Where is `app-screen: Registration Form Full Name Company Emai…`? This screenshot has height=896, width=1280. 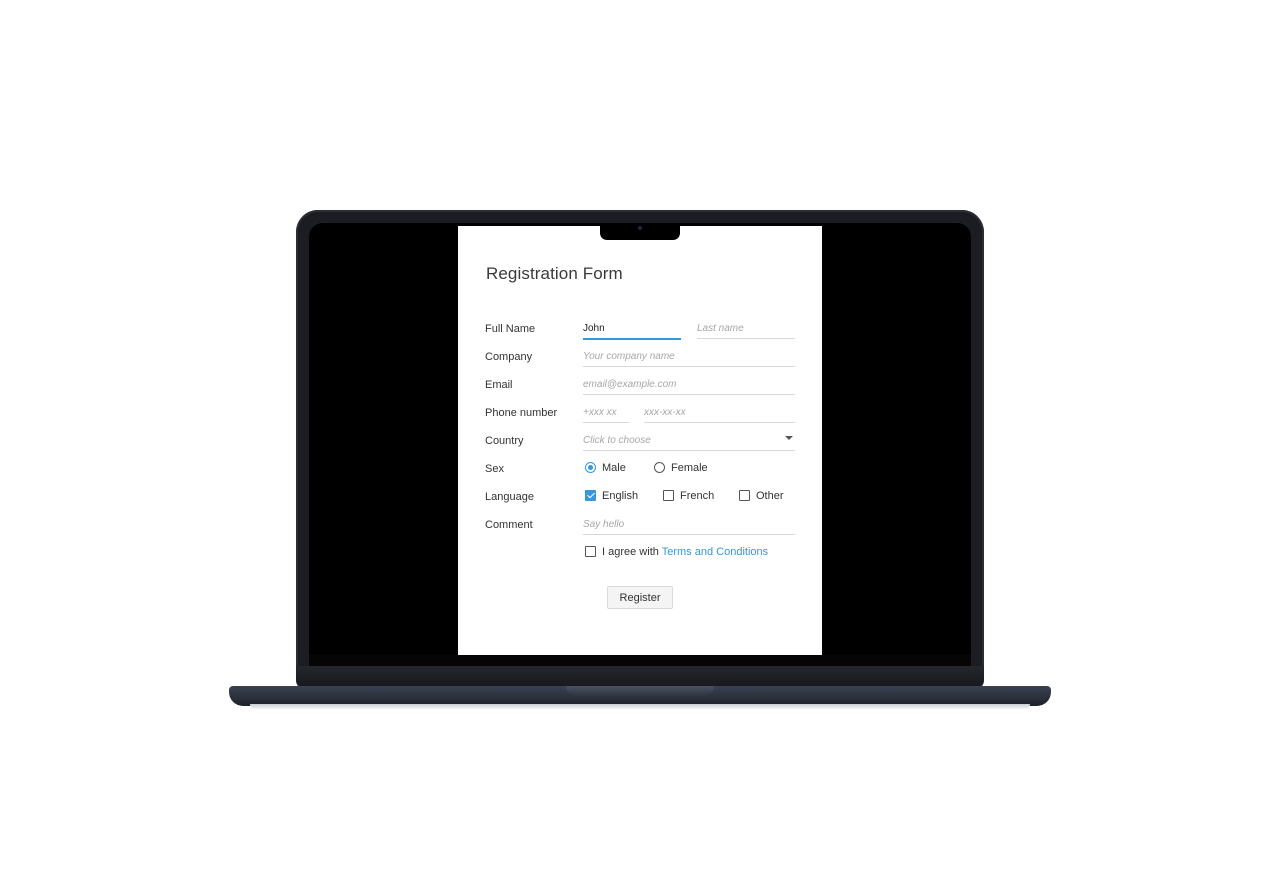 app-screen: Registration Form Full Name Company Emai… is located at coordinates (640, 440).